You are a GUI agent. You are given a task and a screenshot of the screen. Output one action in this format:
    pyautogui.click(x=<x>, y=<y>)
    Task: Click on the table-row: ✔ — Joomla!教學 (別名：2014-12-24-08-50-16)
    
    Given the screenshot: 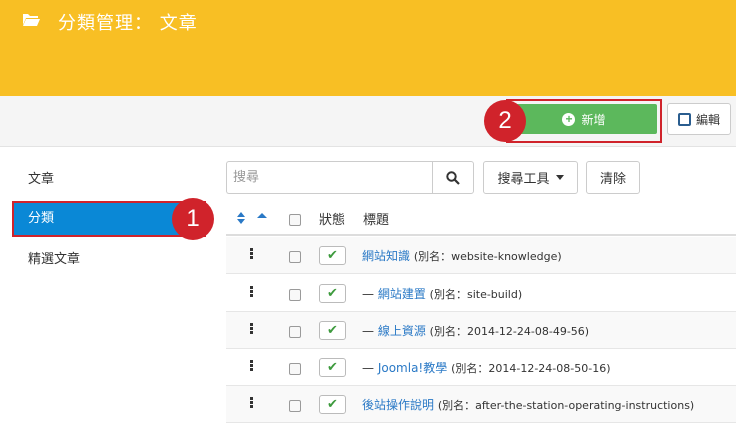 What is the action you would take?
    pyautogui.click(x=481, y=367)
    